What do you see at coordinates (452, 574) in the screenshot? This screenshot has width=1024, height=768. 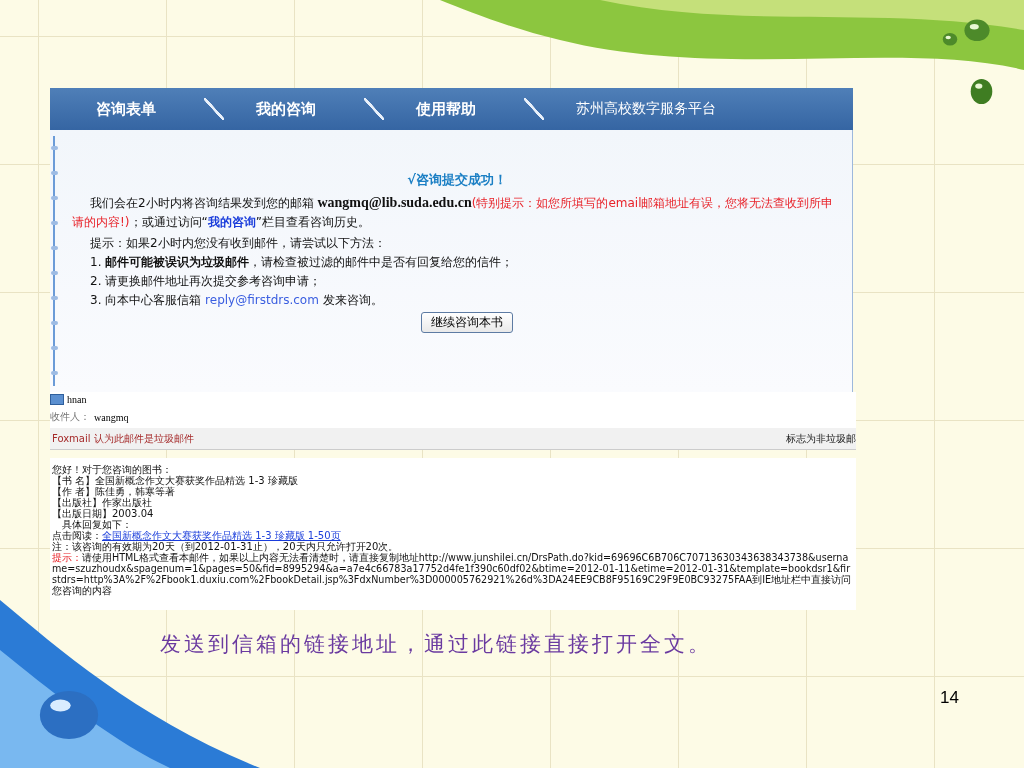 I see `tip-paragraph: 提示：请使用HTML格式查看本邮件，如果以上内容无法看清楚时，请直接复制地址http://www.junshilei.cn/DrsPath.do?kid=69696C6B706C70713630343638343738&username=szuzhoudx&spagenum=1&pages=50&fid=8995294&a=a7e4c66783a17752d4fe1f390c60df02&btime=2012-01-11&etime=2012-01-31&template=bookdsr1&firstdrs=http%3A%2F%2Fbook1.duxiu.com%2FbookDetail.jsp%3FdxNumber%3D000005762921%26d%3DA24EE9CB8F95169C29F9E0BC93275FAA到IE地址栏中直接访问您咨询的内容` at bounding box center [452, 574].